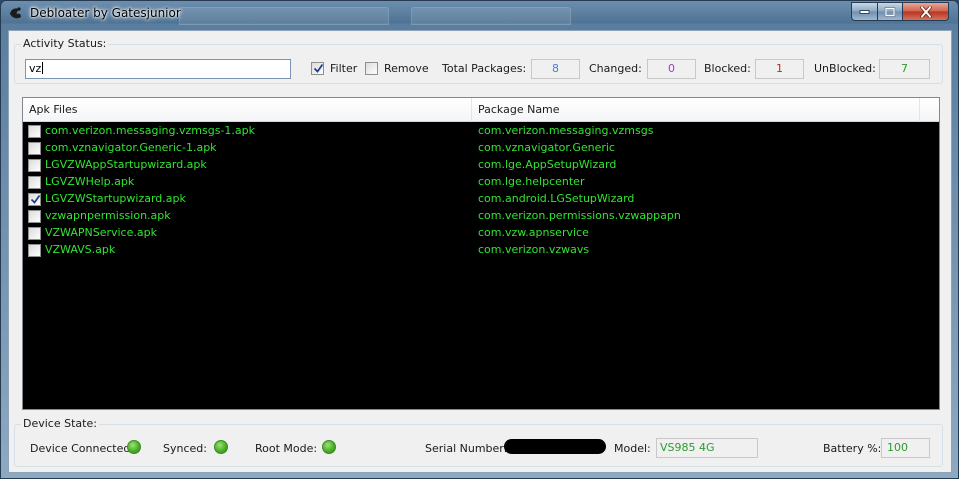 This screenshot has width=959, height=479. What do you see at coordinates (579, 215) in the screenshot?
I see `package-name-cell: com.verizon.permissions.vzwappapn` at bounding box center [579, 215].